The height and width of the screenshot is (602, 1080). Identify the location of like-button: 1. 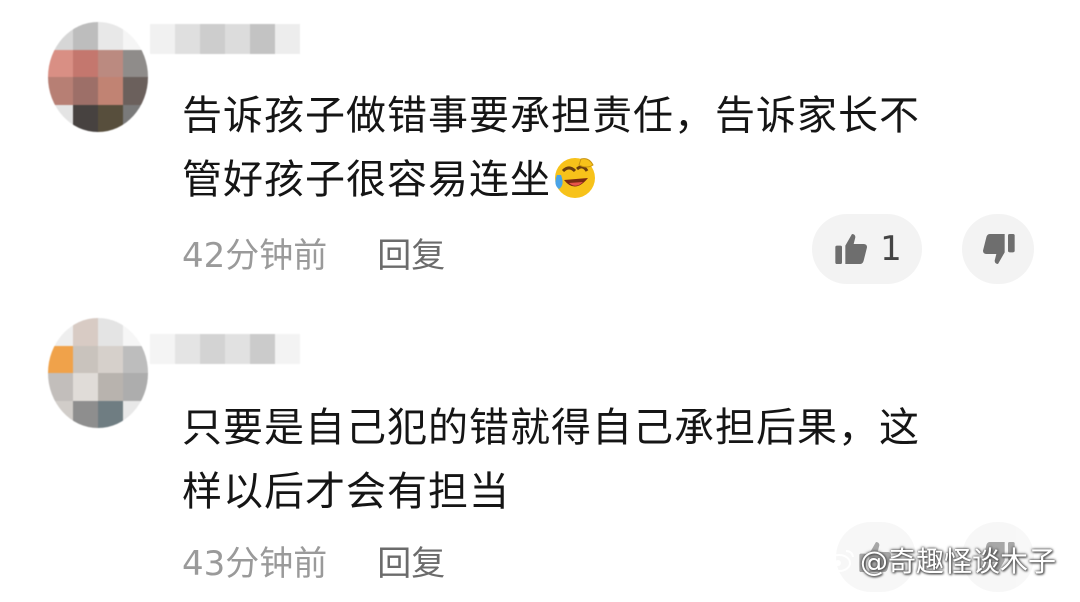
(867, 249).